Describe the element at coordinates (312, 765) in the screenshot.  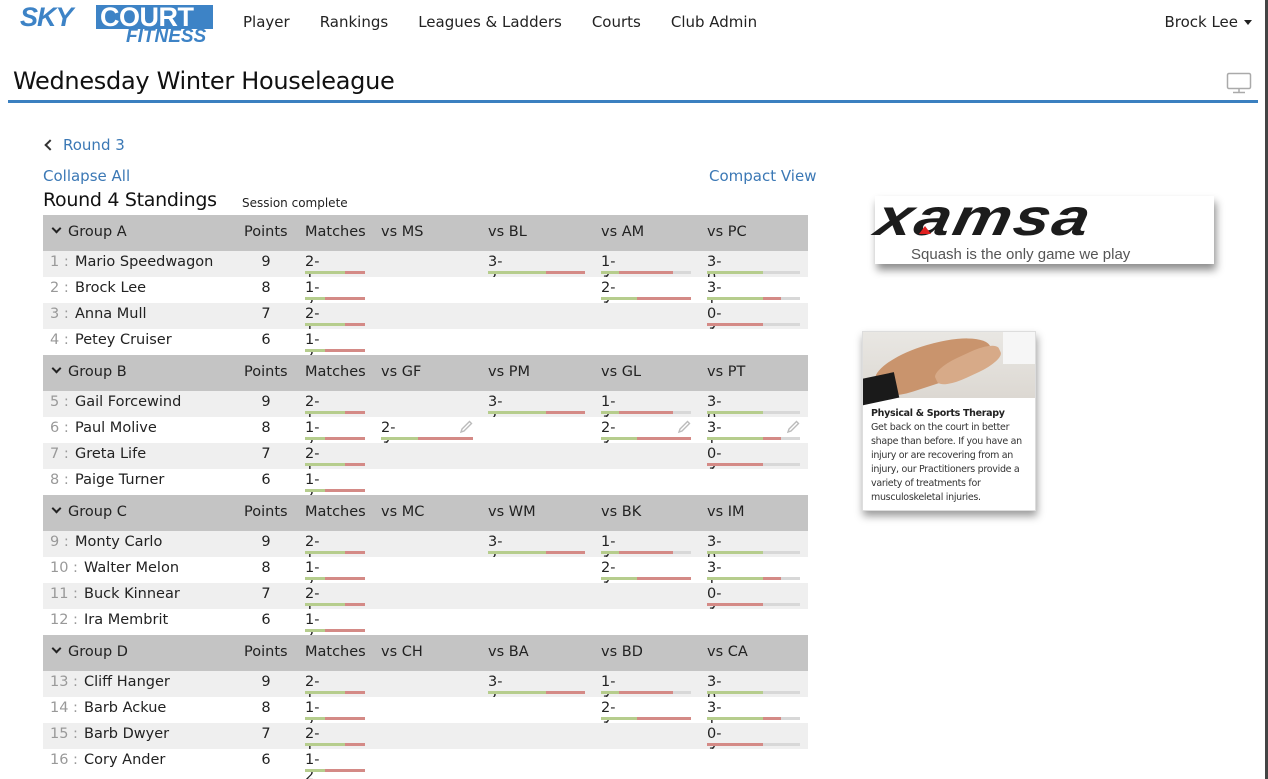
I see `matches-record: 1-2` at that location.